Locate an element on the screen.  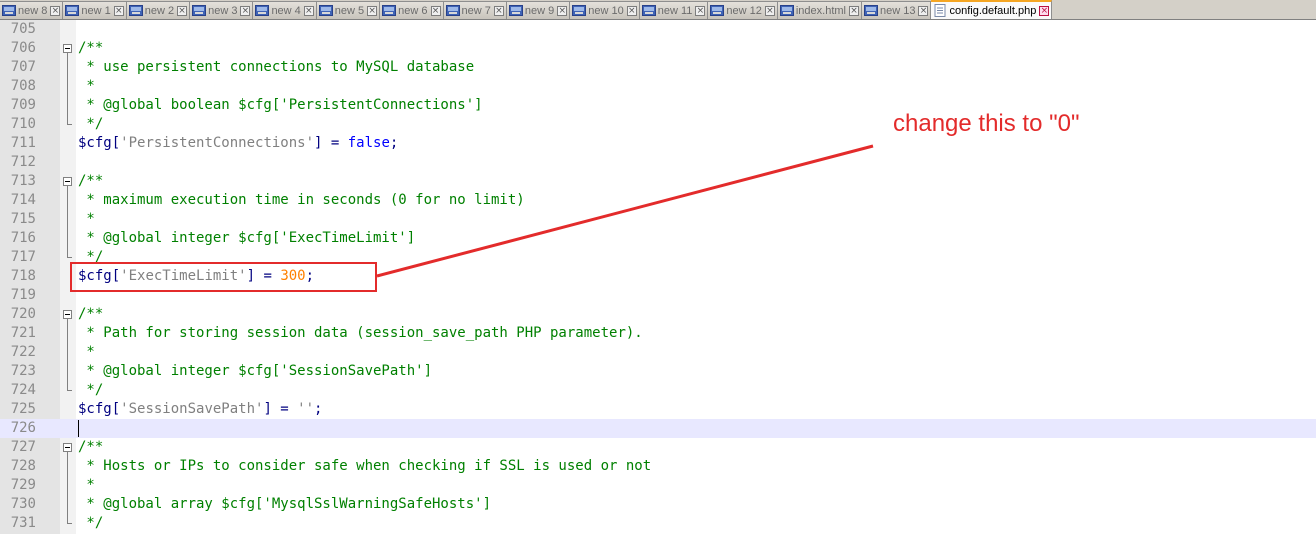
annotation-arrow is located at coordinates (625, 211).